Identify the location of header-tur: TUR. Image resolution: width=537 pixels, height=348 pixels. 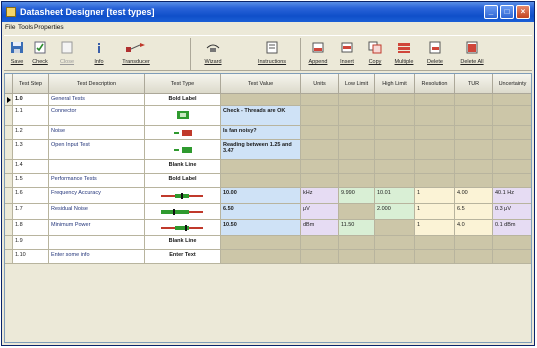
(474, 84).